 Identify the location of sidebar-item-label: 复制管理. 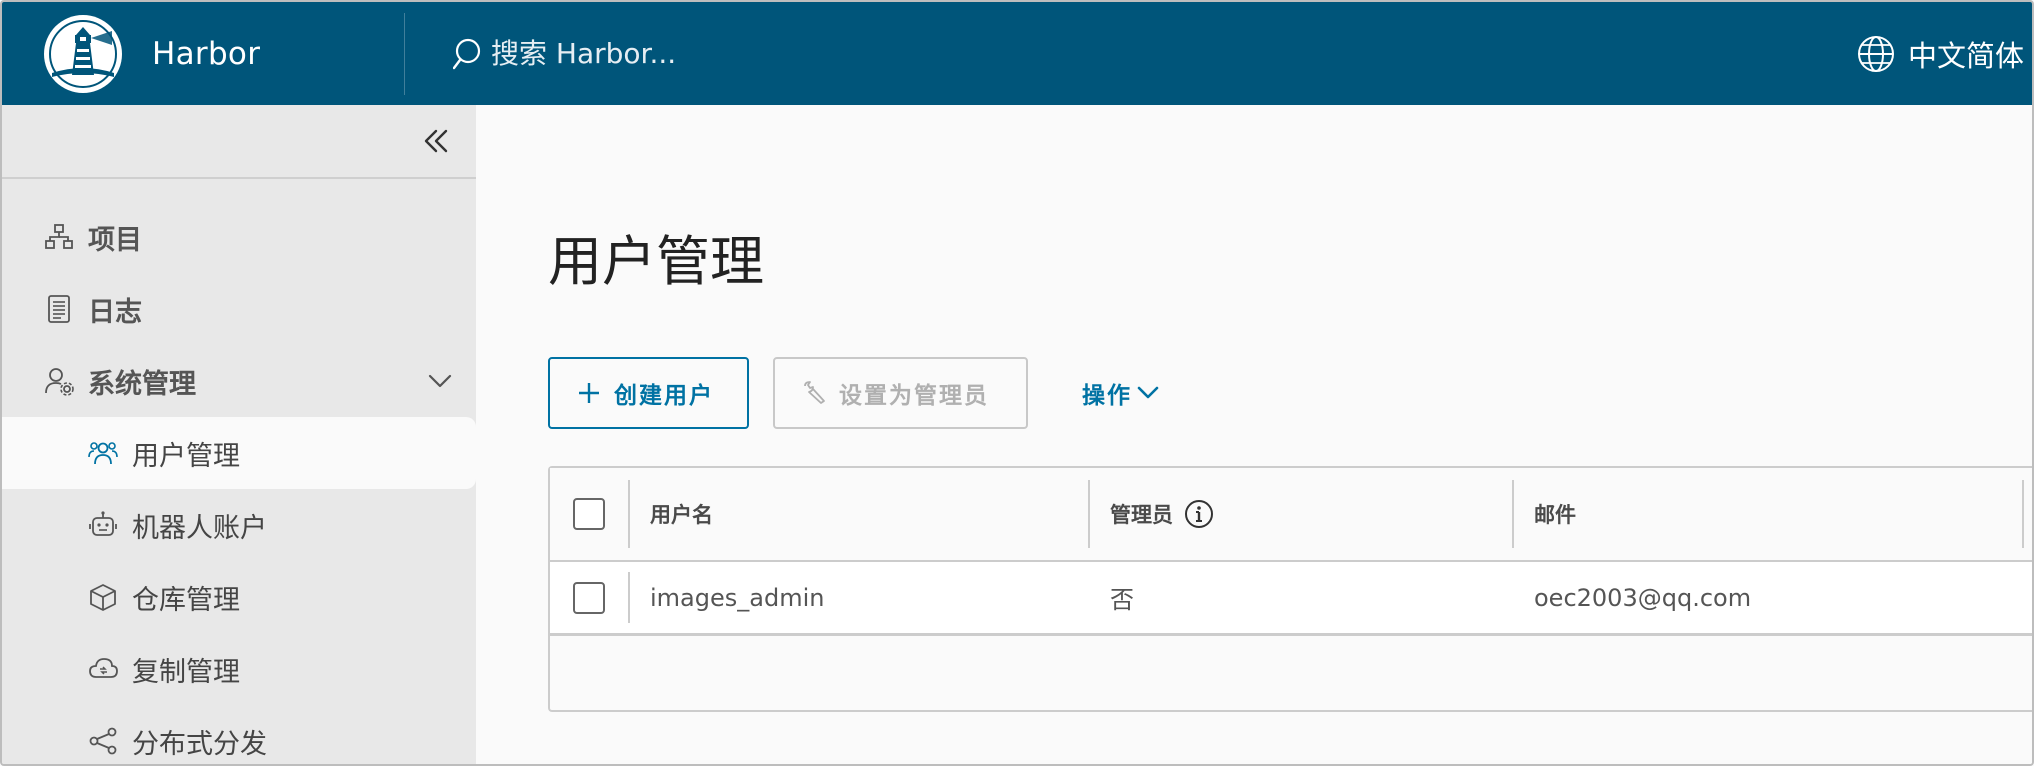
(186, 672).